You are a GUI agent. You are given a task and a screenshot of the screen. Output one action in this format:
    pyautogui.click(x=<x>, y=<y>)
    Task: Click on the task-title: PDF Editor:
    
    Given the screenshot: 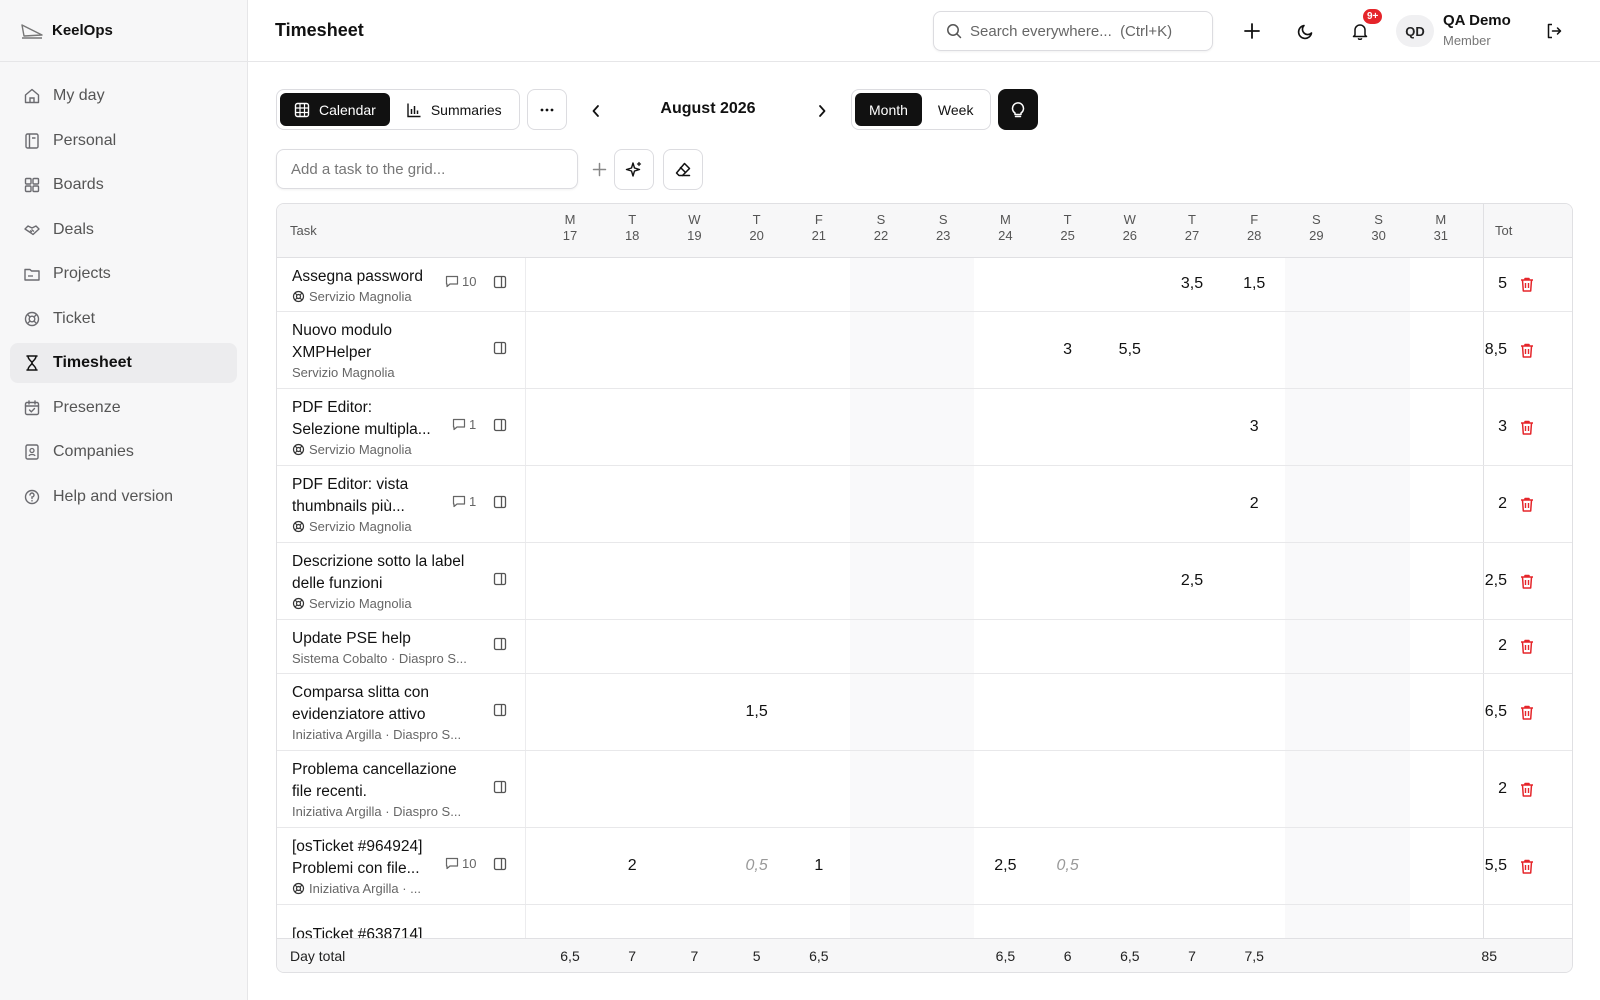 What is the action you would take?
    pyautogui.click(x=332, y=408)
    